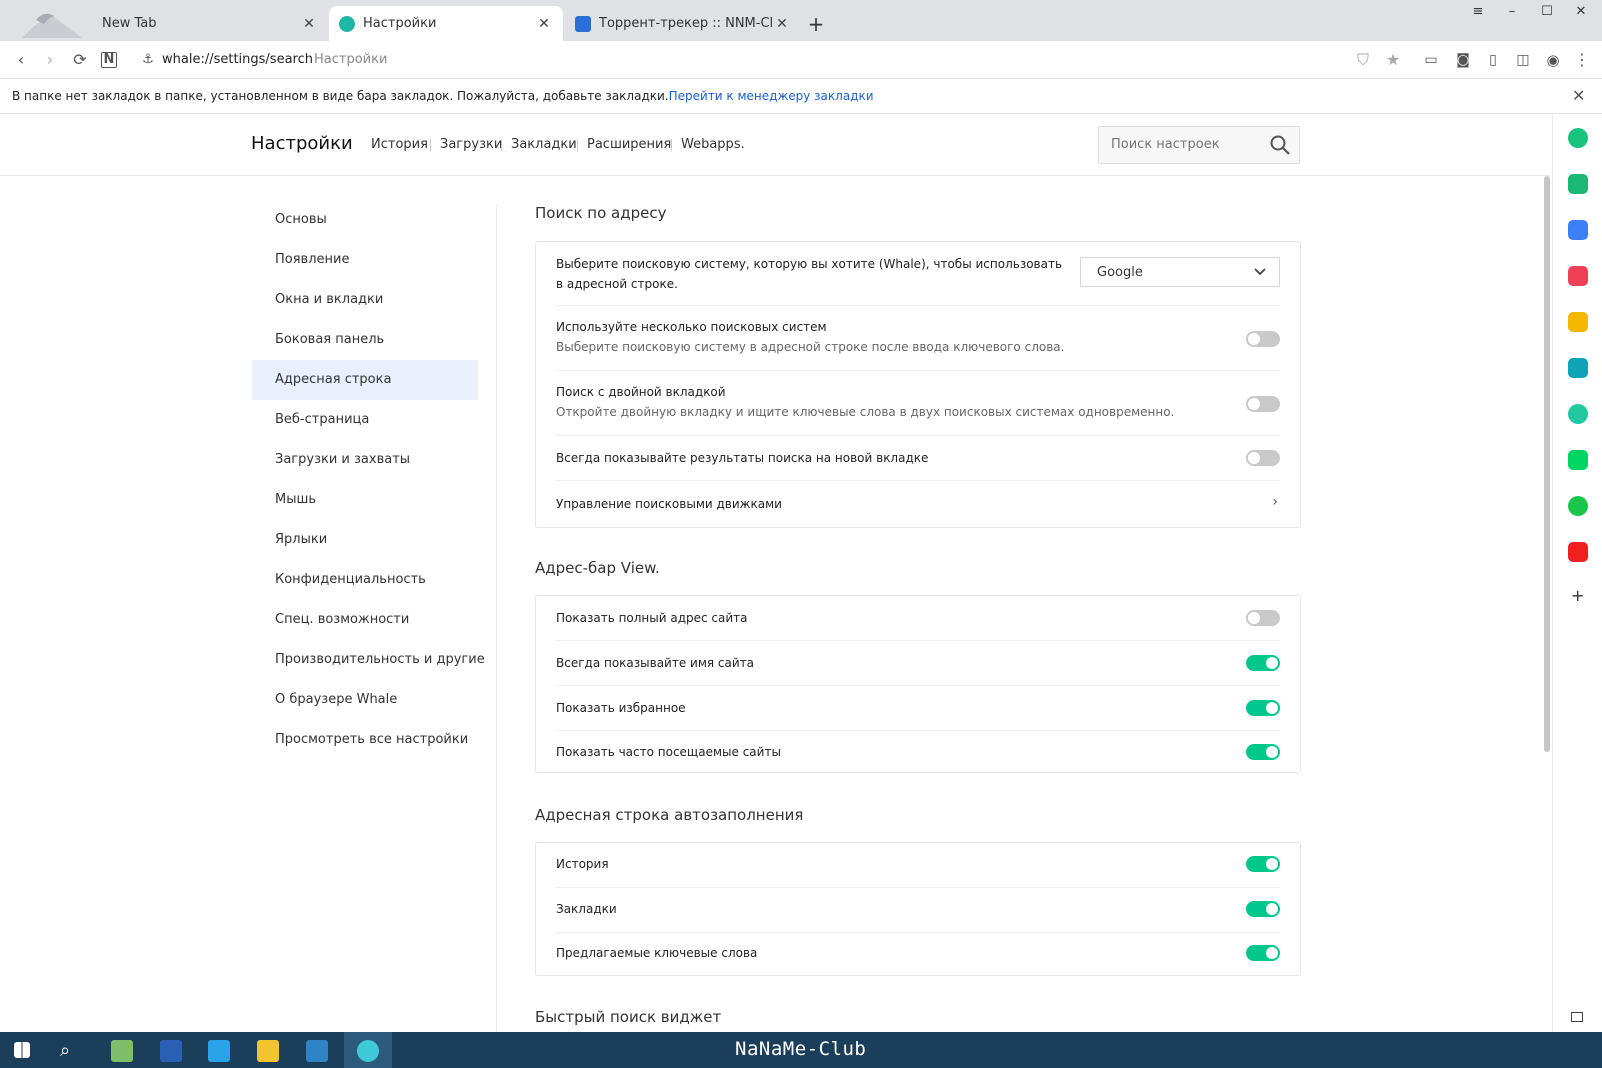  Describe the element at coordinates (365, 420) in the screenshot. I see `sidebar-item-web-page: Веб-страница` at that location.